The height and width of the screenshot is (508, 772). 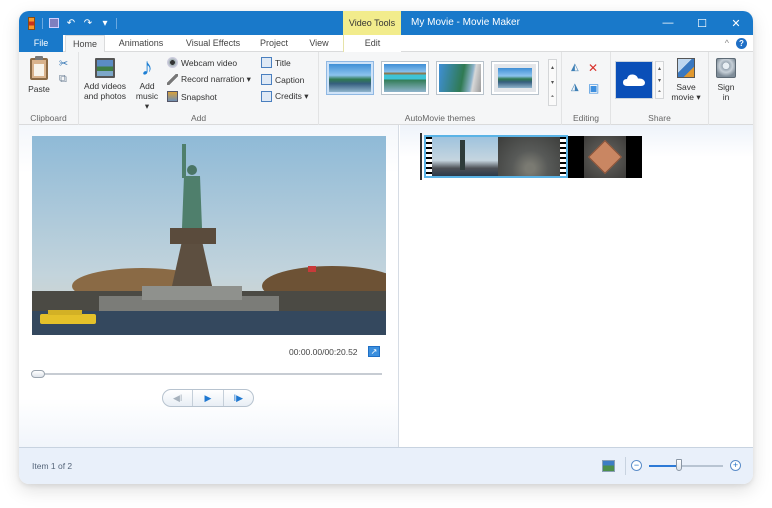 I want to click on tab-file: File, so click(x=41, y=43).